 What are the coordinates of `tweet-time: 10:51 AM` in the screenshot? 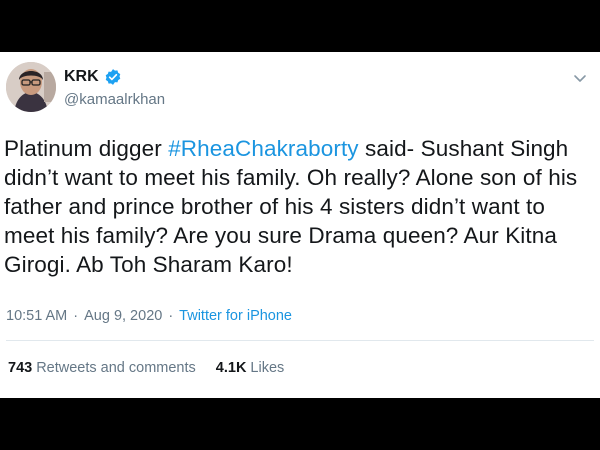 It's located at (36, 316).